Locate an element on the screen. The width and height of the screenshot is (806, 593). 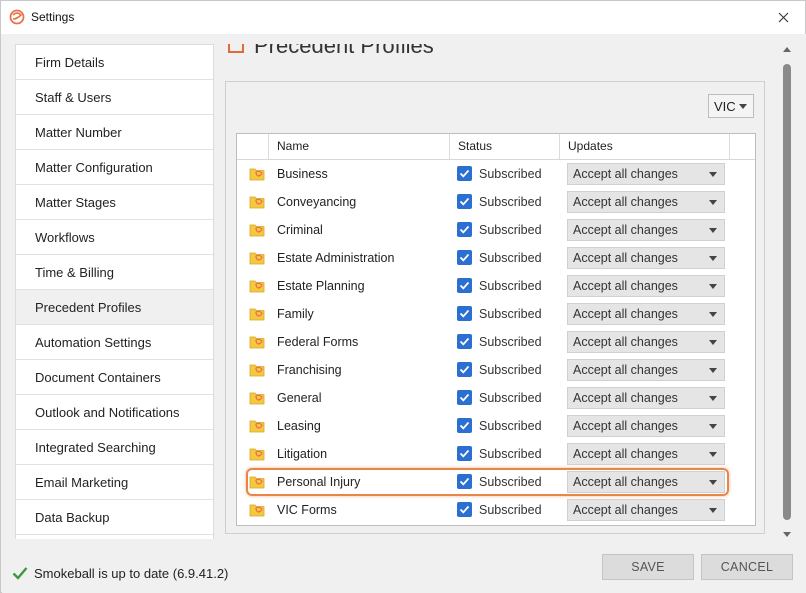
vertical-scrollbar is located at coordinates (787, 292).